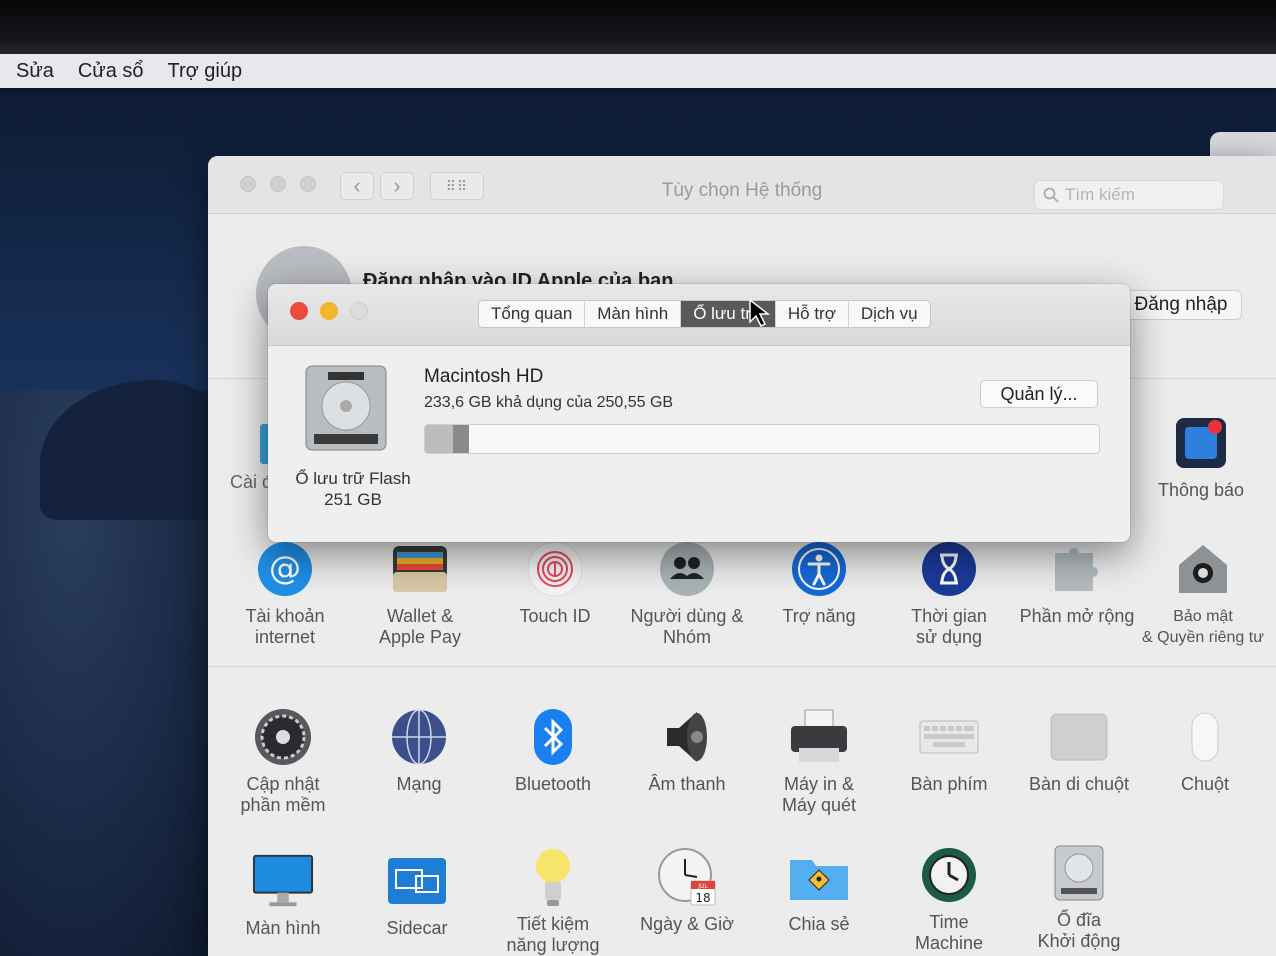  Describe the element at coordinates (417, 928) in the screenshot. I see `pref-label: Sidecar` at that location.